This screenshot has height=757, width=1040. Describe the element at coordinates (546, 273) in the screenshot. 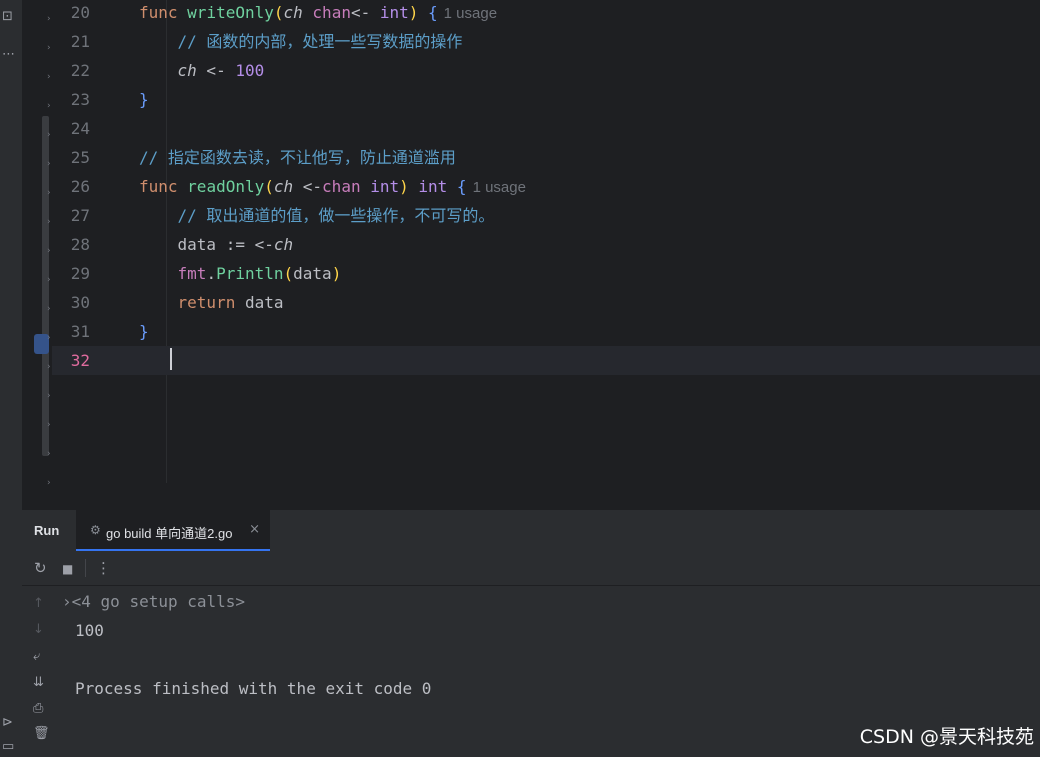

I see `code-line: 29 fmt.Println(data)` at that location.